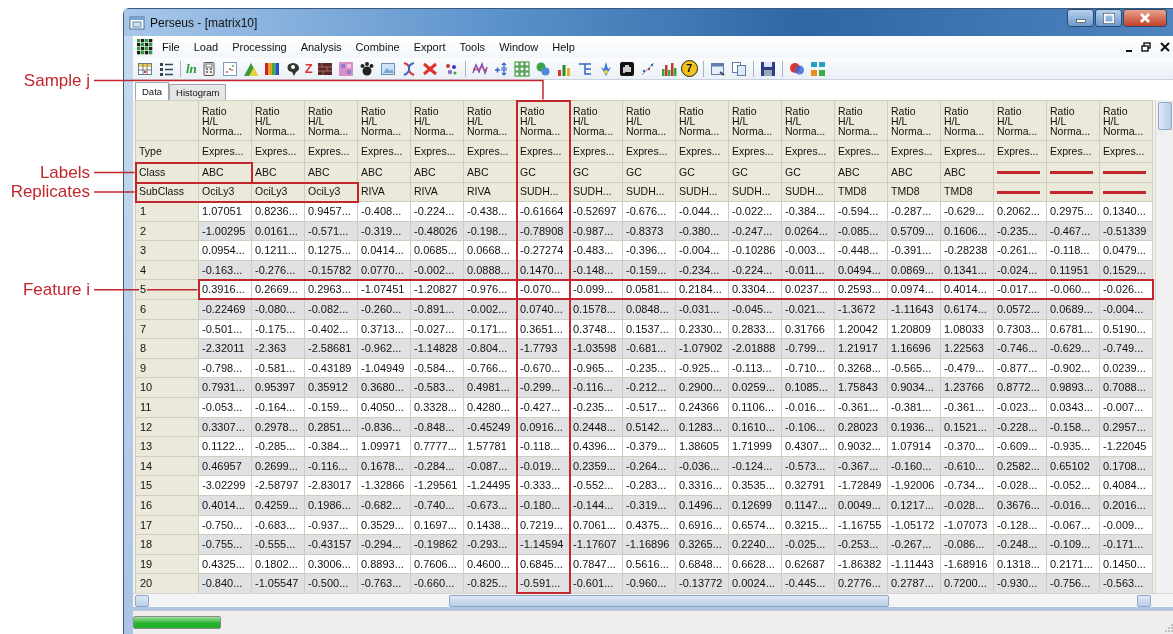 This screenshot has height=634, width=1173. What do you see at coordinates (146, 544) in the screenshot?
I see `row-number: 18` at bounding box center [146, 544].